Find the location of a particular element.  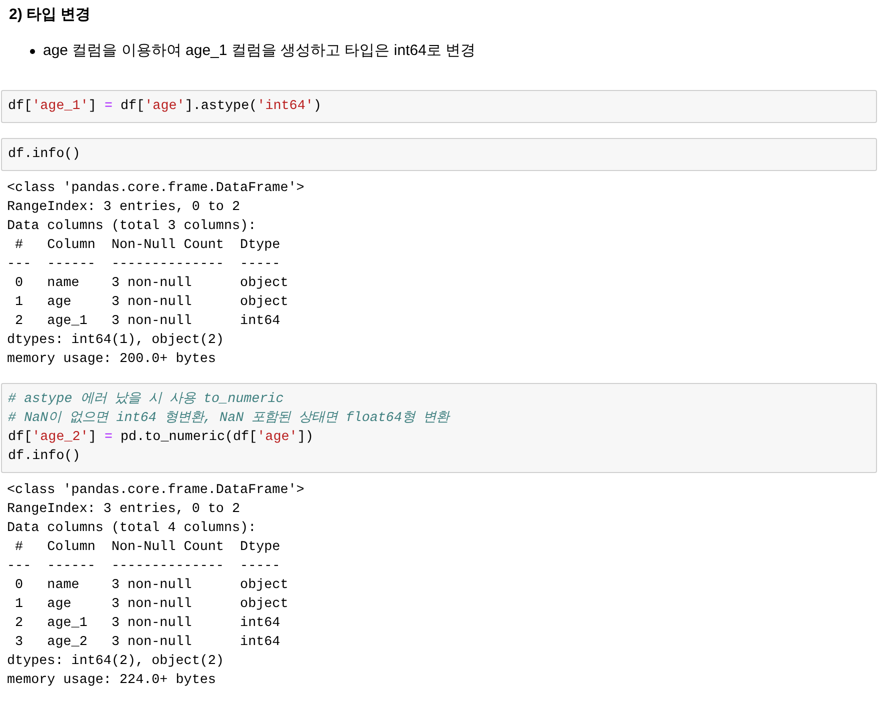

code-cell: df.info() is located at coordinates (439, 154).